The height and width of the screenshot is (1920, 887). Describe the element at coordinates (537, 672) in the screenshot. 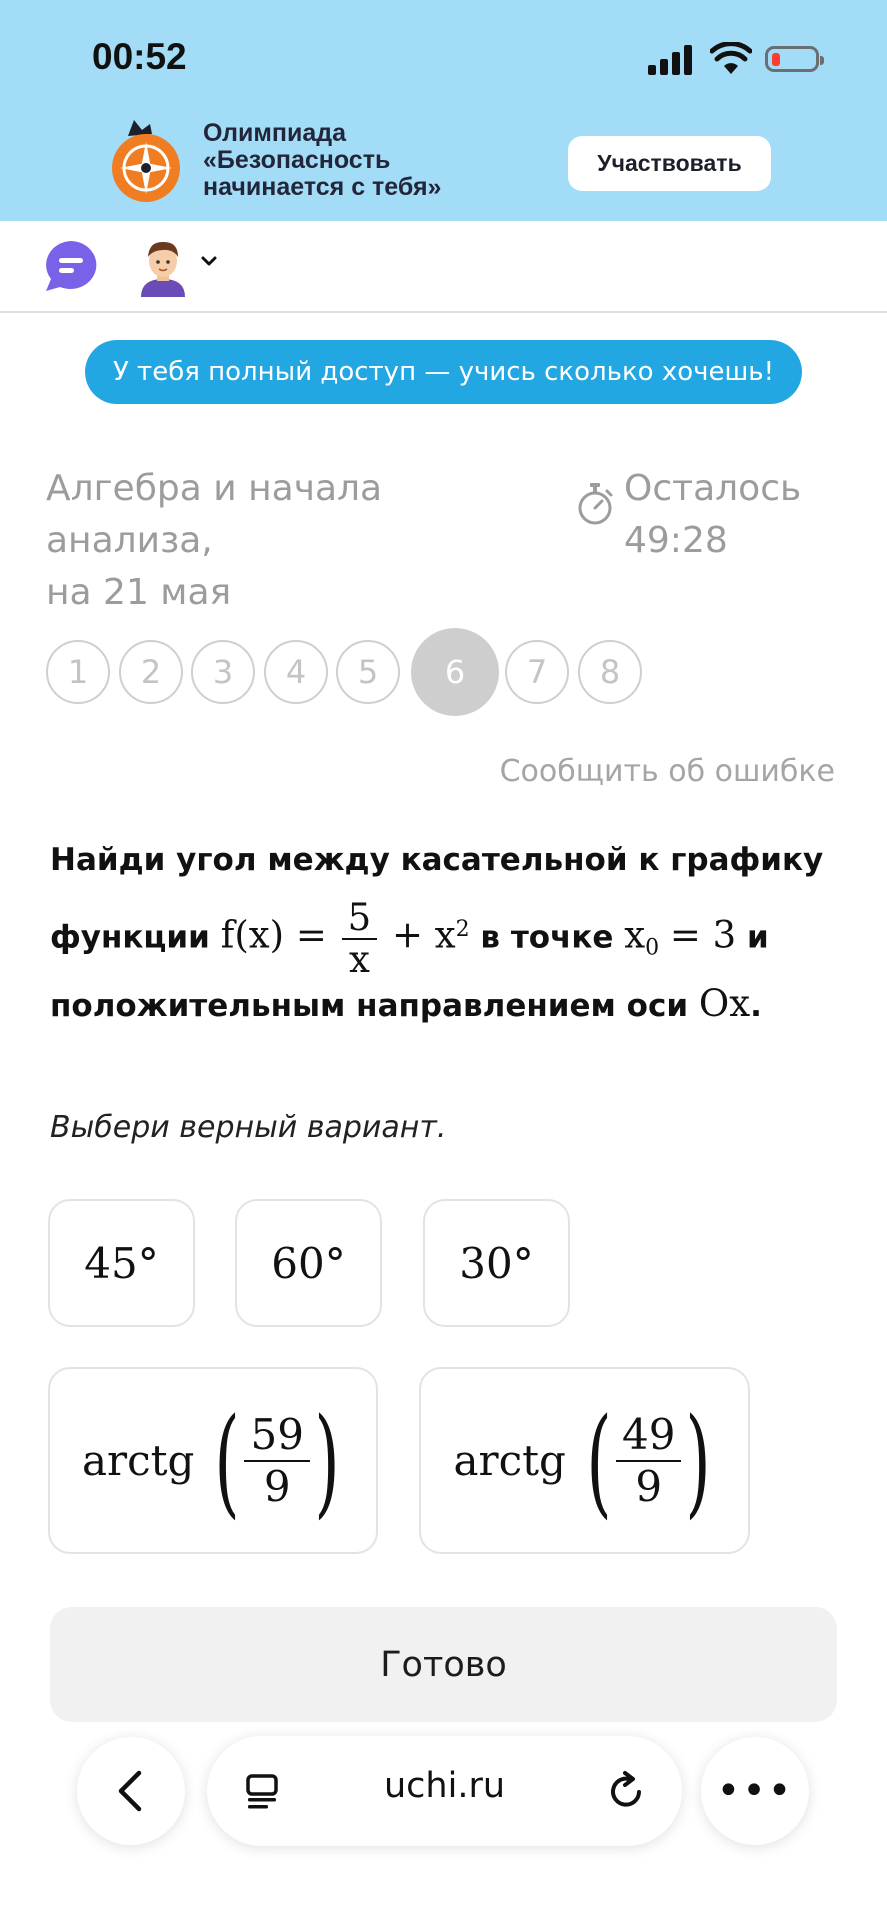

I see `task-nav-item-7: 7` at that location.